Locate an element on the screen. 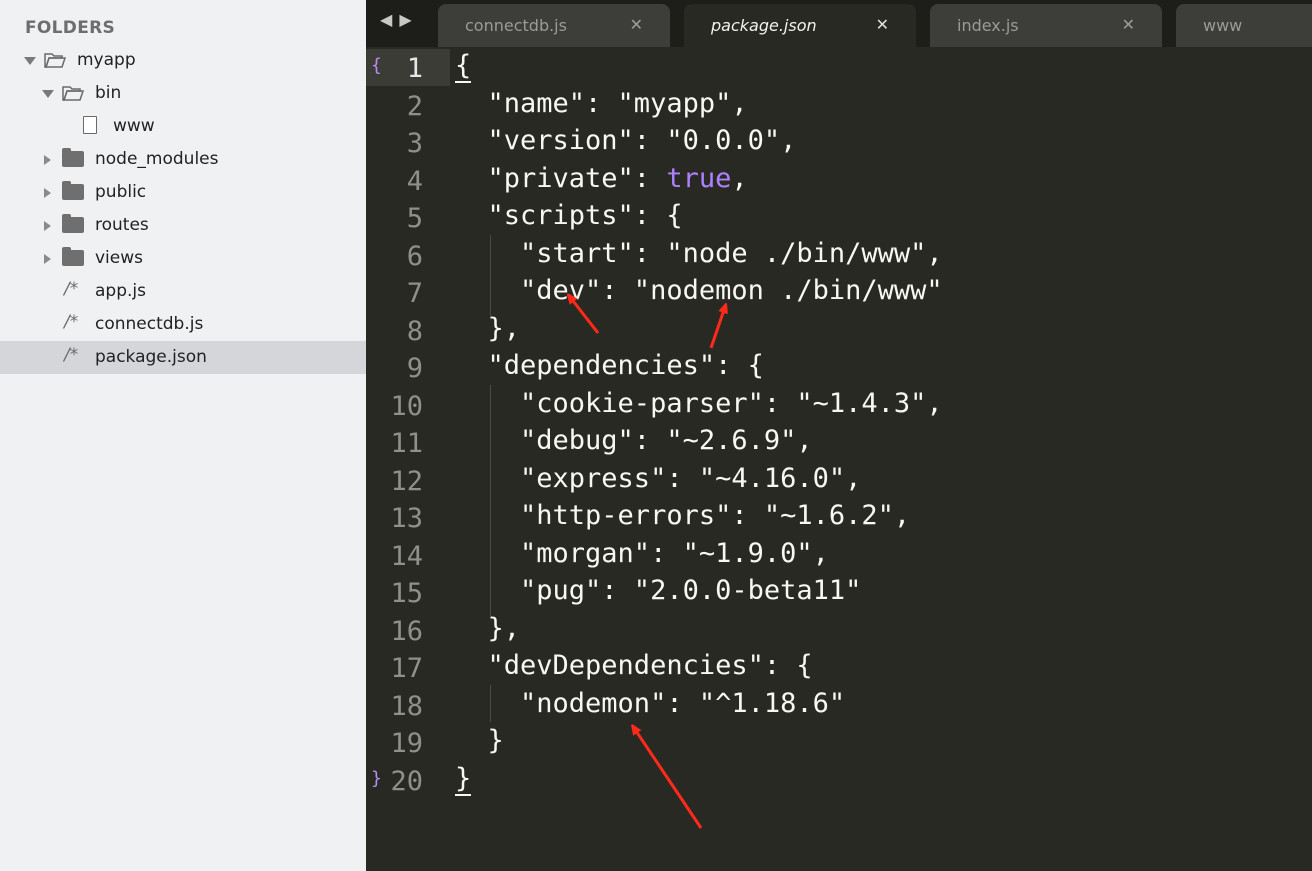 This screenshot has height=871, width=1312. arrow-to-nodemon-script is located at coordinates (717, 328).